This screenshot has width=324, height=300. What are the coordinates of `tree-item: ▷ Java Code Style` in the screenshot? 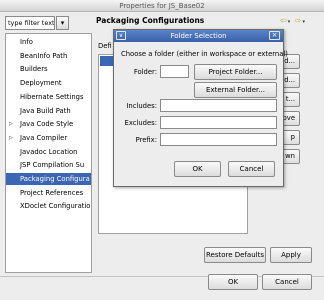 It's located at (48, 124).